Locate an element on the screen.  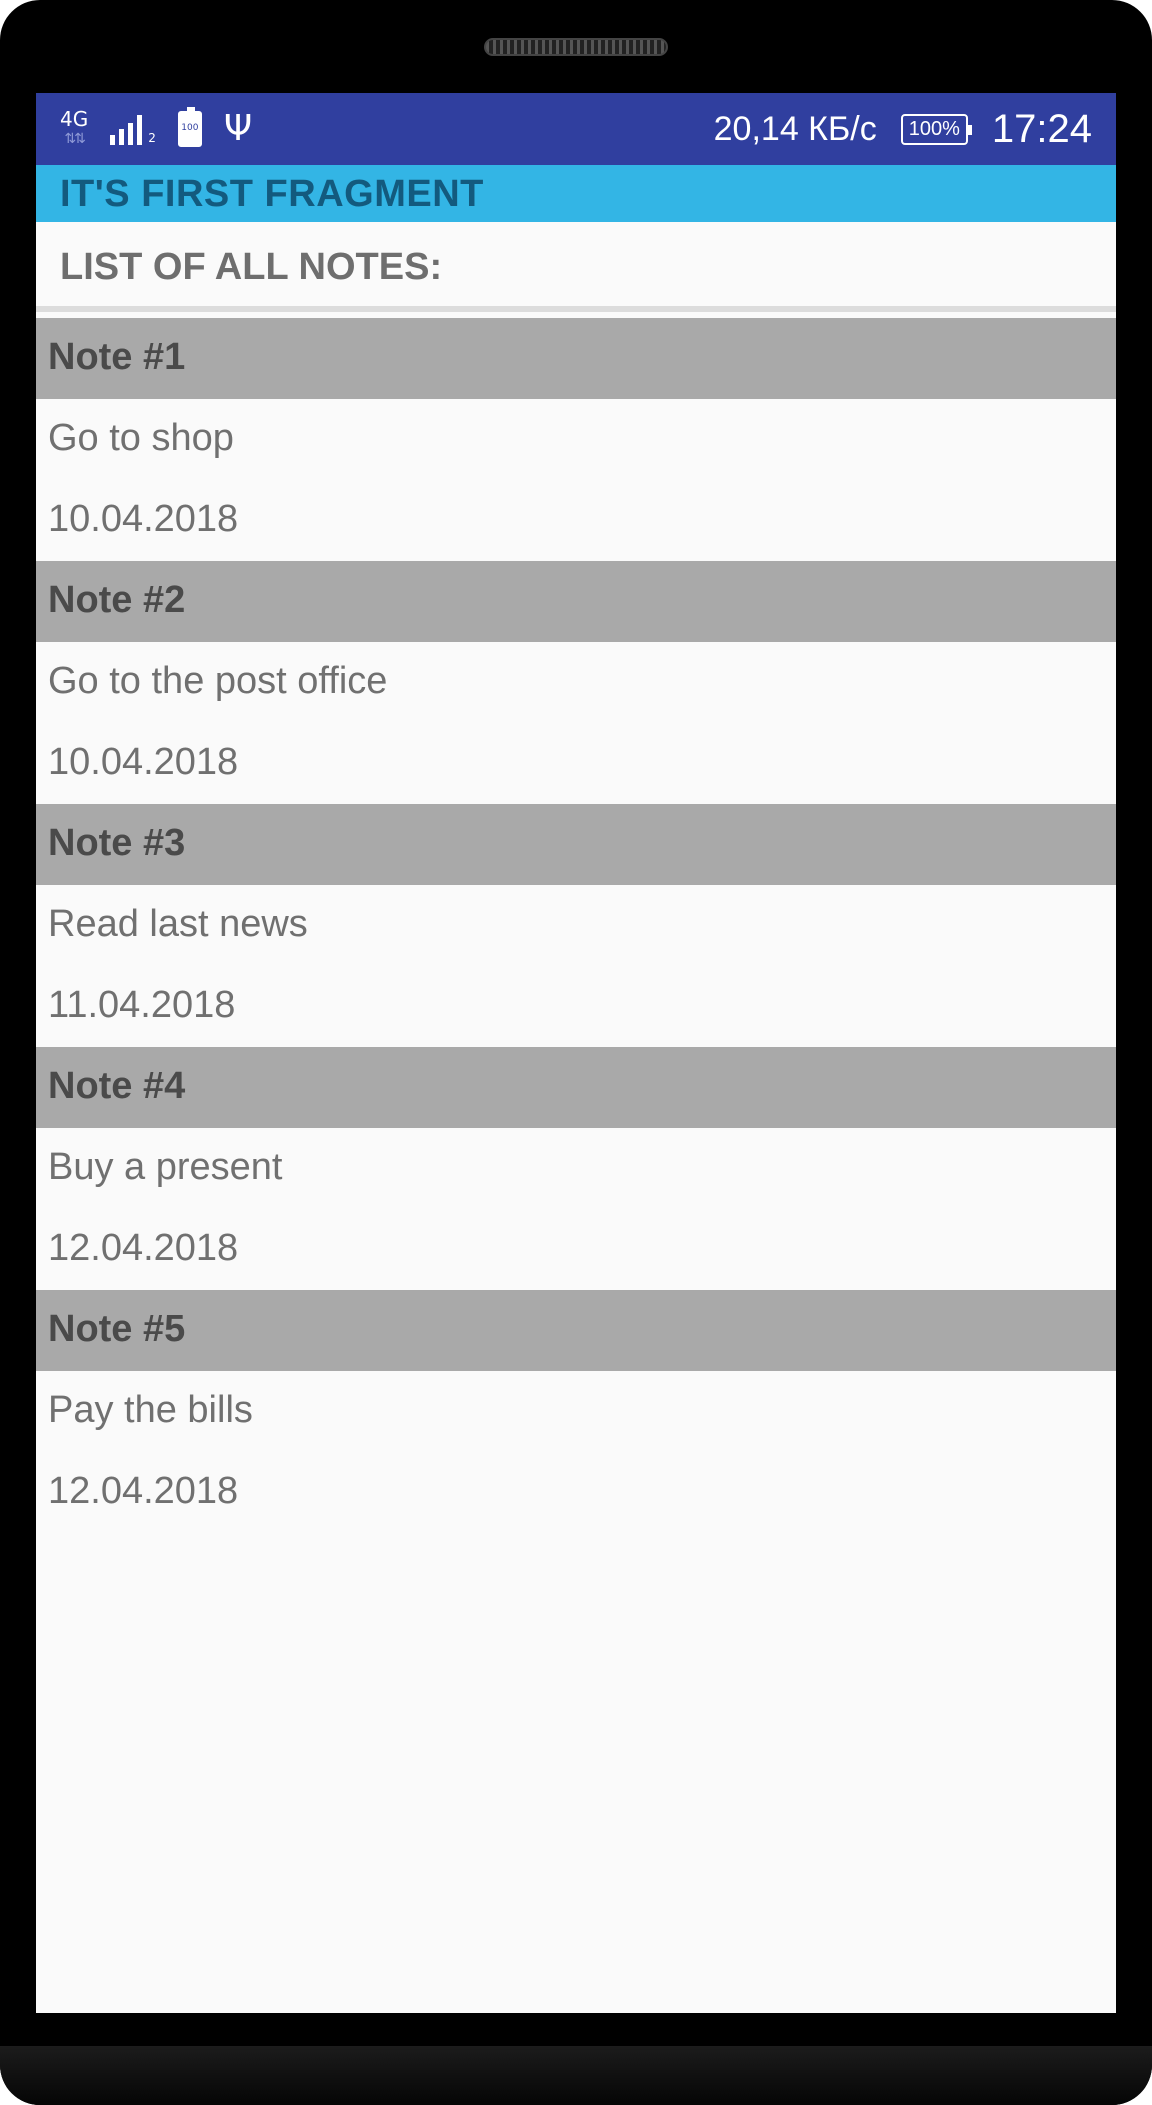
bottom-bezel is located at coordinates (576, 2075).